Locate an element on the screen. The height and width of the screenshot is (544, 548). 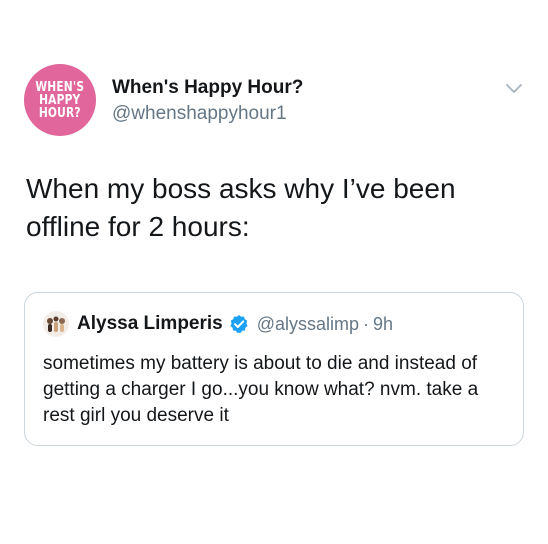
quoted-tweet-header: Alyssa Limperis @alyssalimp · 9h is located at coordinates (218, 324).